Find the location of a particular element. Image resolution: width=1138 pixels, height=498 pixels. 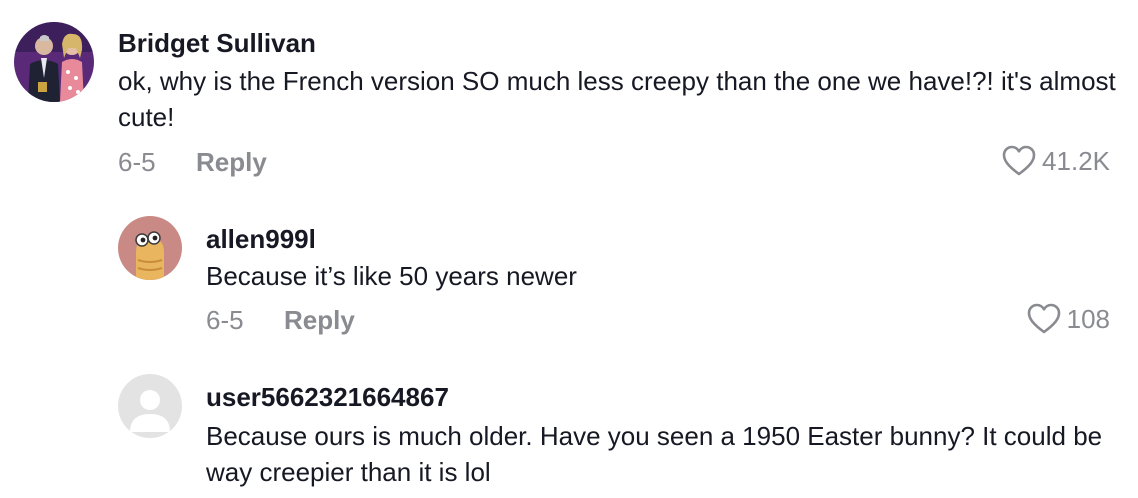

like-button: 108 is located at coordinates (1068, 319).